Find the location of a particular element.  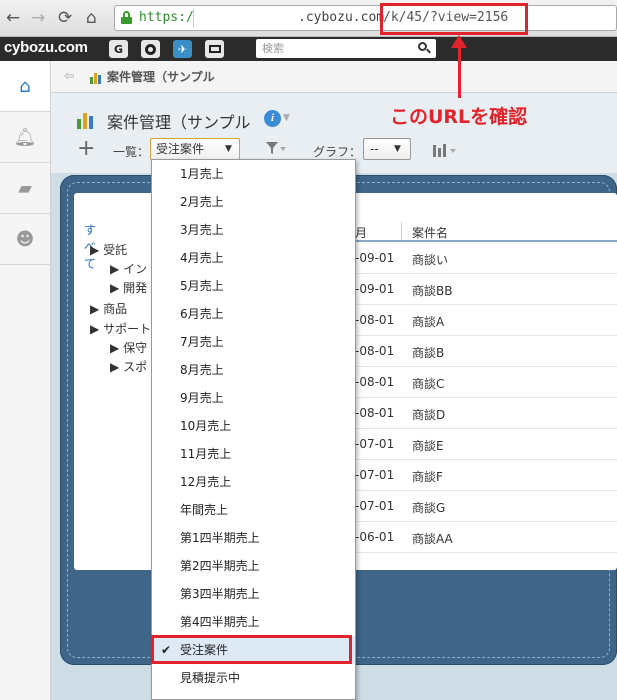

tree-item: ▶ 商品 is located at coordinates (108, 308).